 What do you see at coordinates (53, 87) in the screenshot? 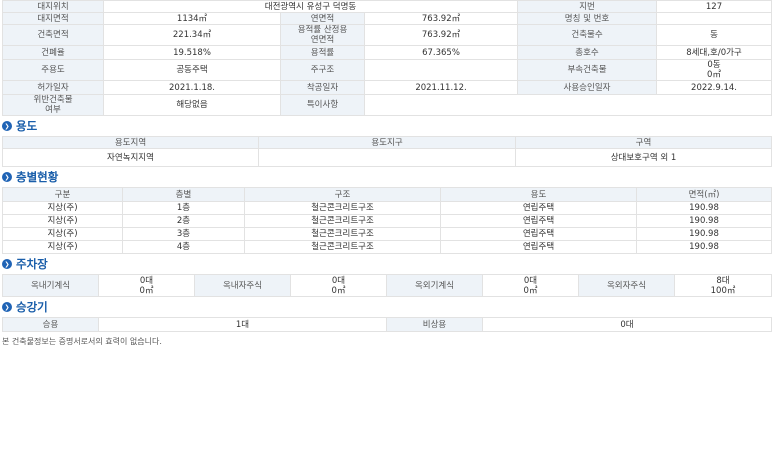
I see `field-label: 허가일자` at bounding box center [53, 87].